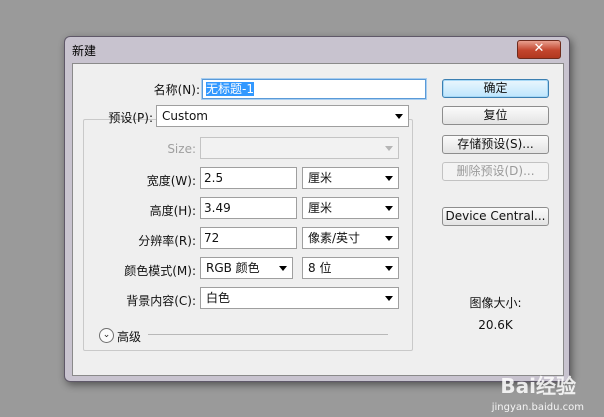  What do you see at coordinates (171, 181) in the screenshot?
I see `width-label: 宽度(W):` at bounding box center [171, 181].